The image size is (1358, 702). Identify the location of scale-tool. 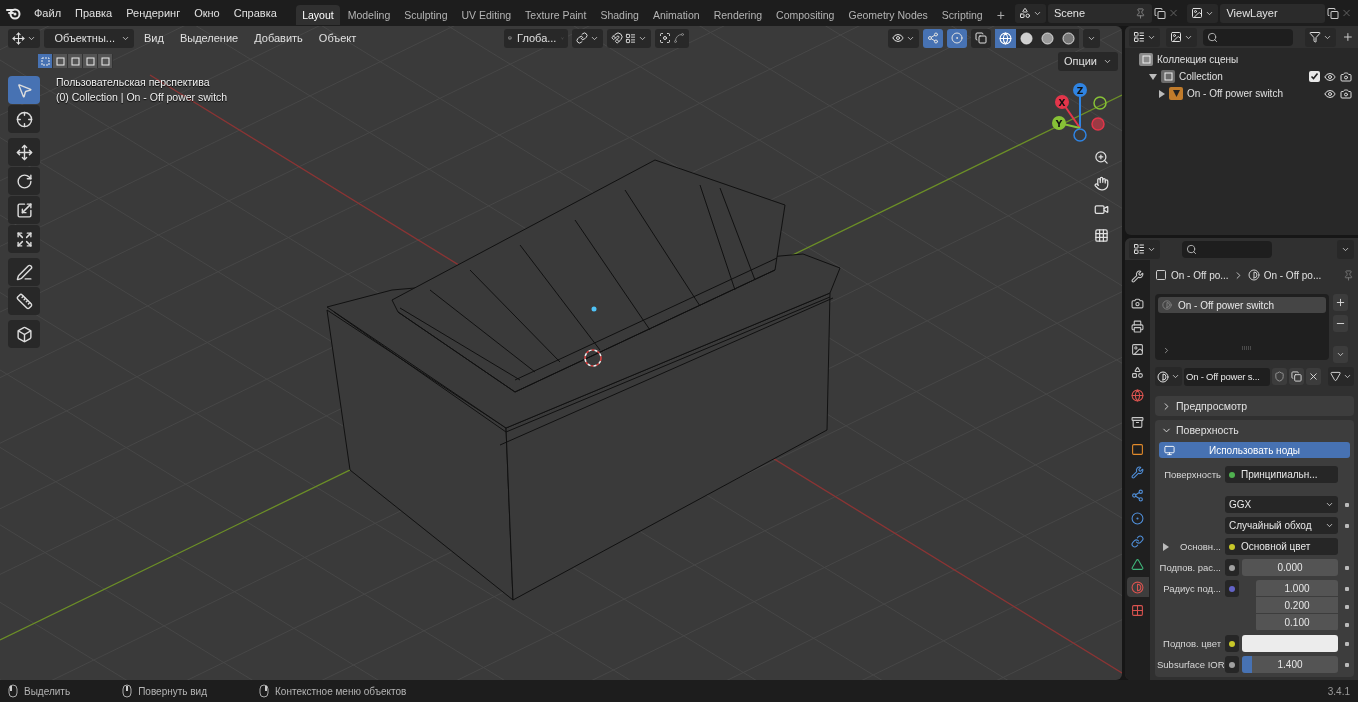
(24, 210).